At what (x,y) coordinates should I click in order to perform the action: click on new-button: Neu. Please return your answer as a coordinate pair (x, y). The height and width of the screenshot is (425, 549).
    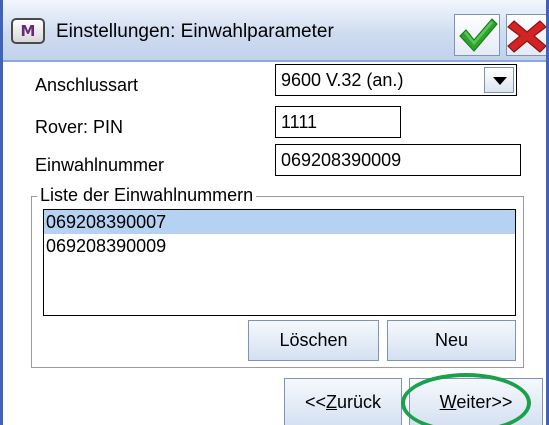
    Looking at the image, I should click on (451, 340).